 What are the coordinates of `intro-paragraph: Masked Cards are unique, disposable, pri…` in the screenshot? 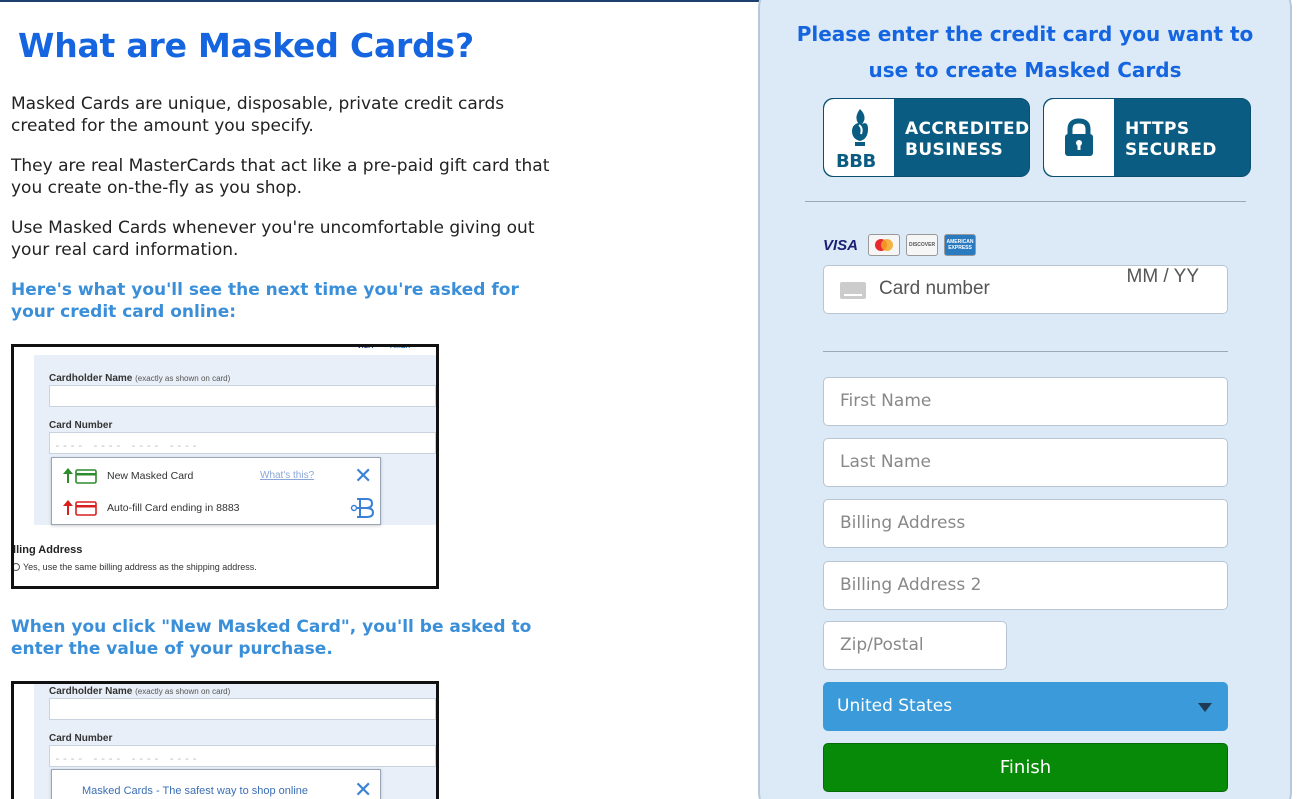 It's located at (258, 115).